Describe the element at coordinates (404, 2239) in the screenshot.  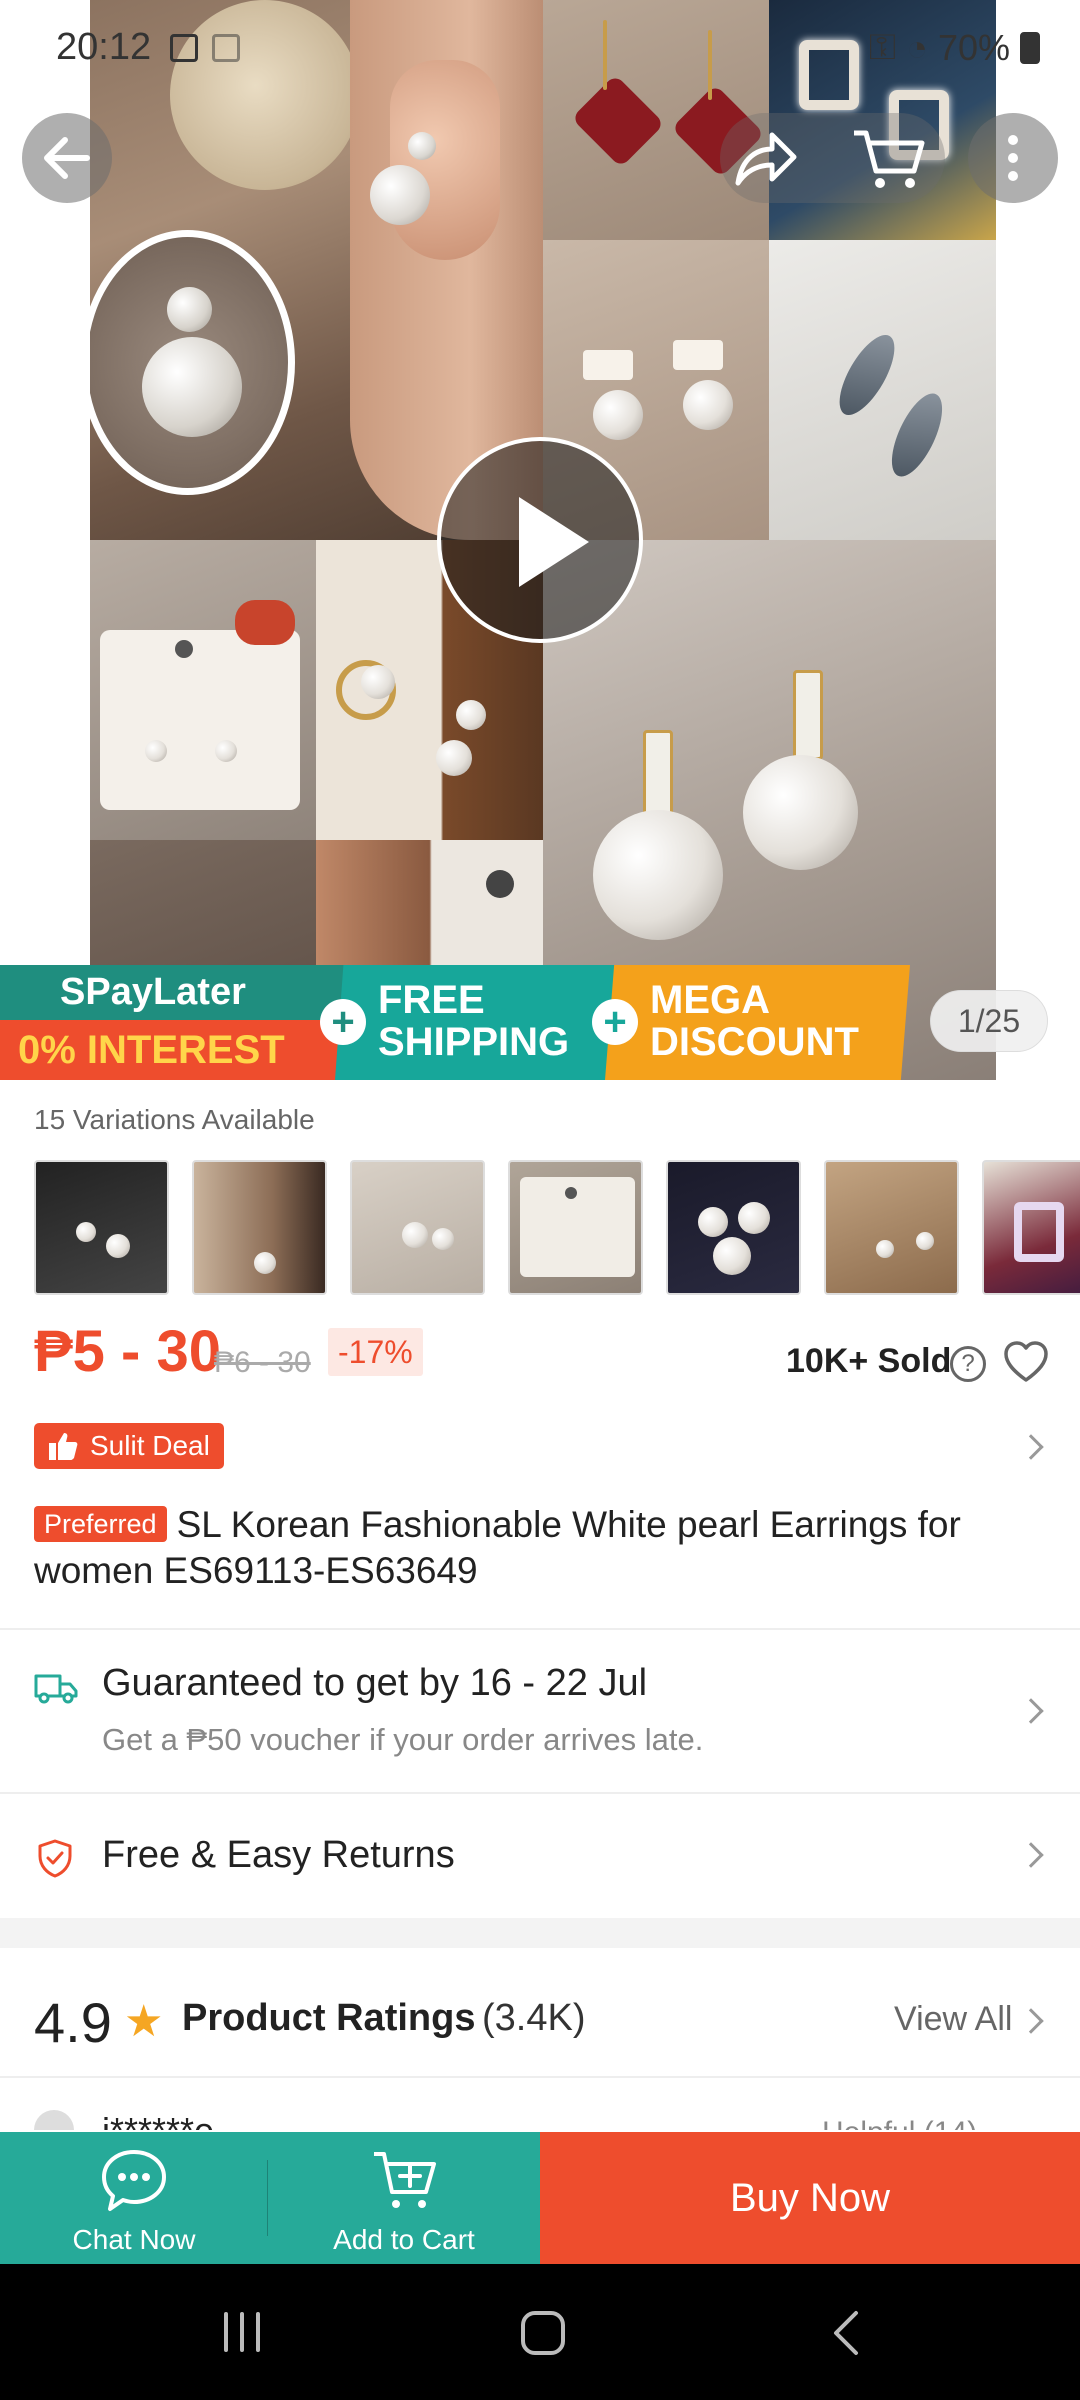
I see `add-to-cart-label: Add to Cart` at that location.